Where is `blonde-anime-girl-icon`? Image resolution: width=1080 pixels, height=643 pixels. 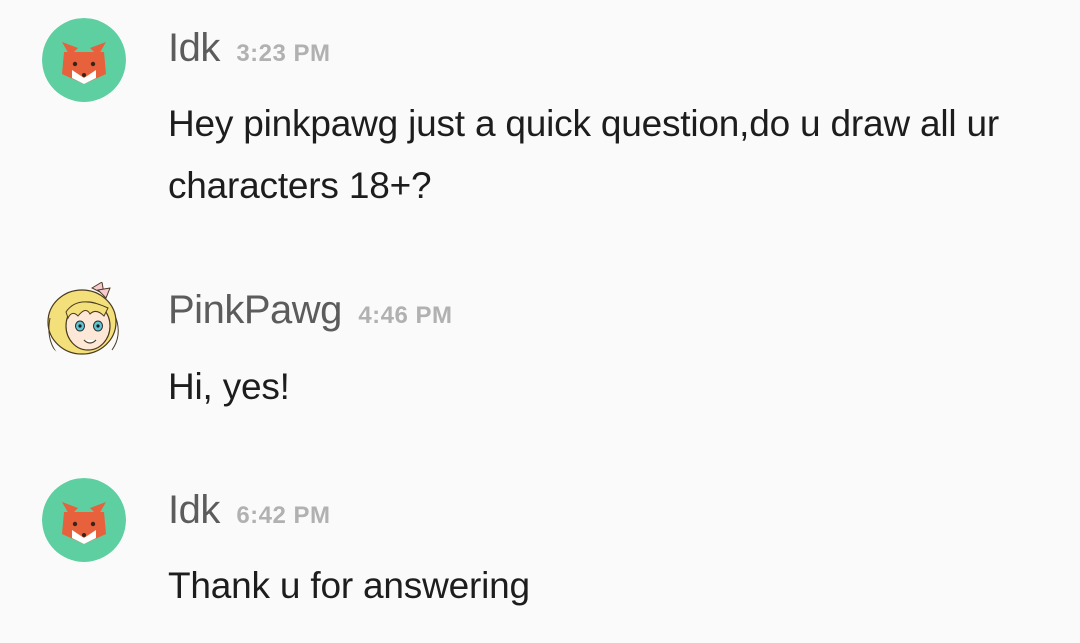 blonde-anime-girl-icon is located at coordinates (84, 320).